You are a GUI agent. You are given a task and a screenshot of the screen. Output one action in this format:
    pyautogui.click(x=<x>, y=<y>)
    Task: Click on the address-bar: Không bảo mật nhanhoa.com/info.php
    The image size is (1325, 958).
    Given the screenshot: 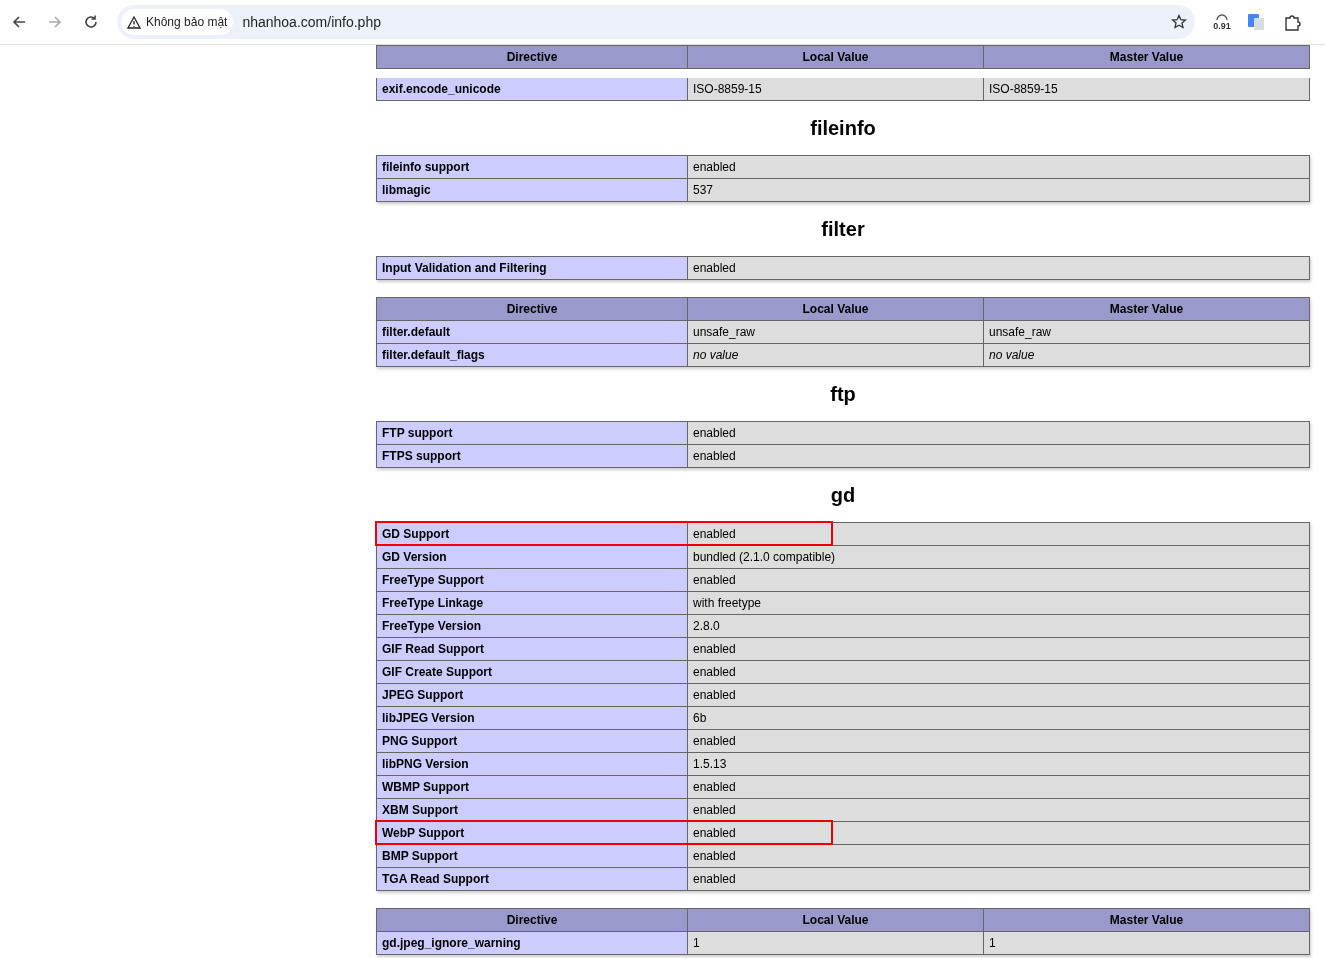 What is the action you would take?
    pyautogui.click(x=656, y=22)
    